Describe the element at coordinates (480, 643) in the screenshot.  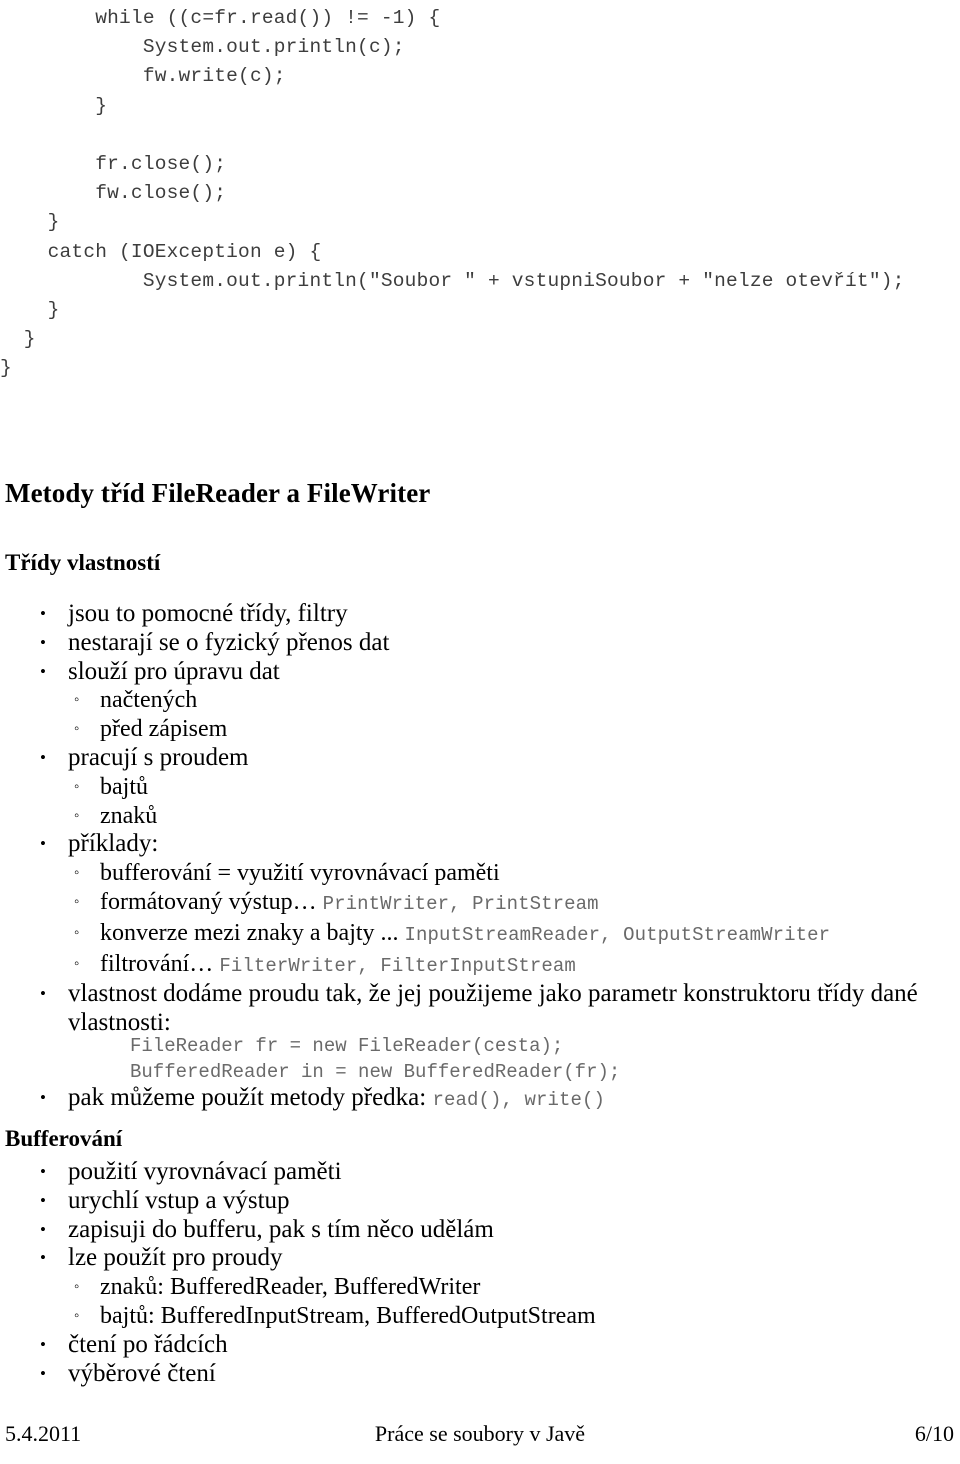
I see `list-item: • nestarají se o fyzický přenos dat` at that location.